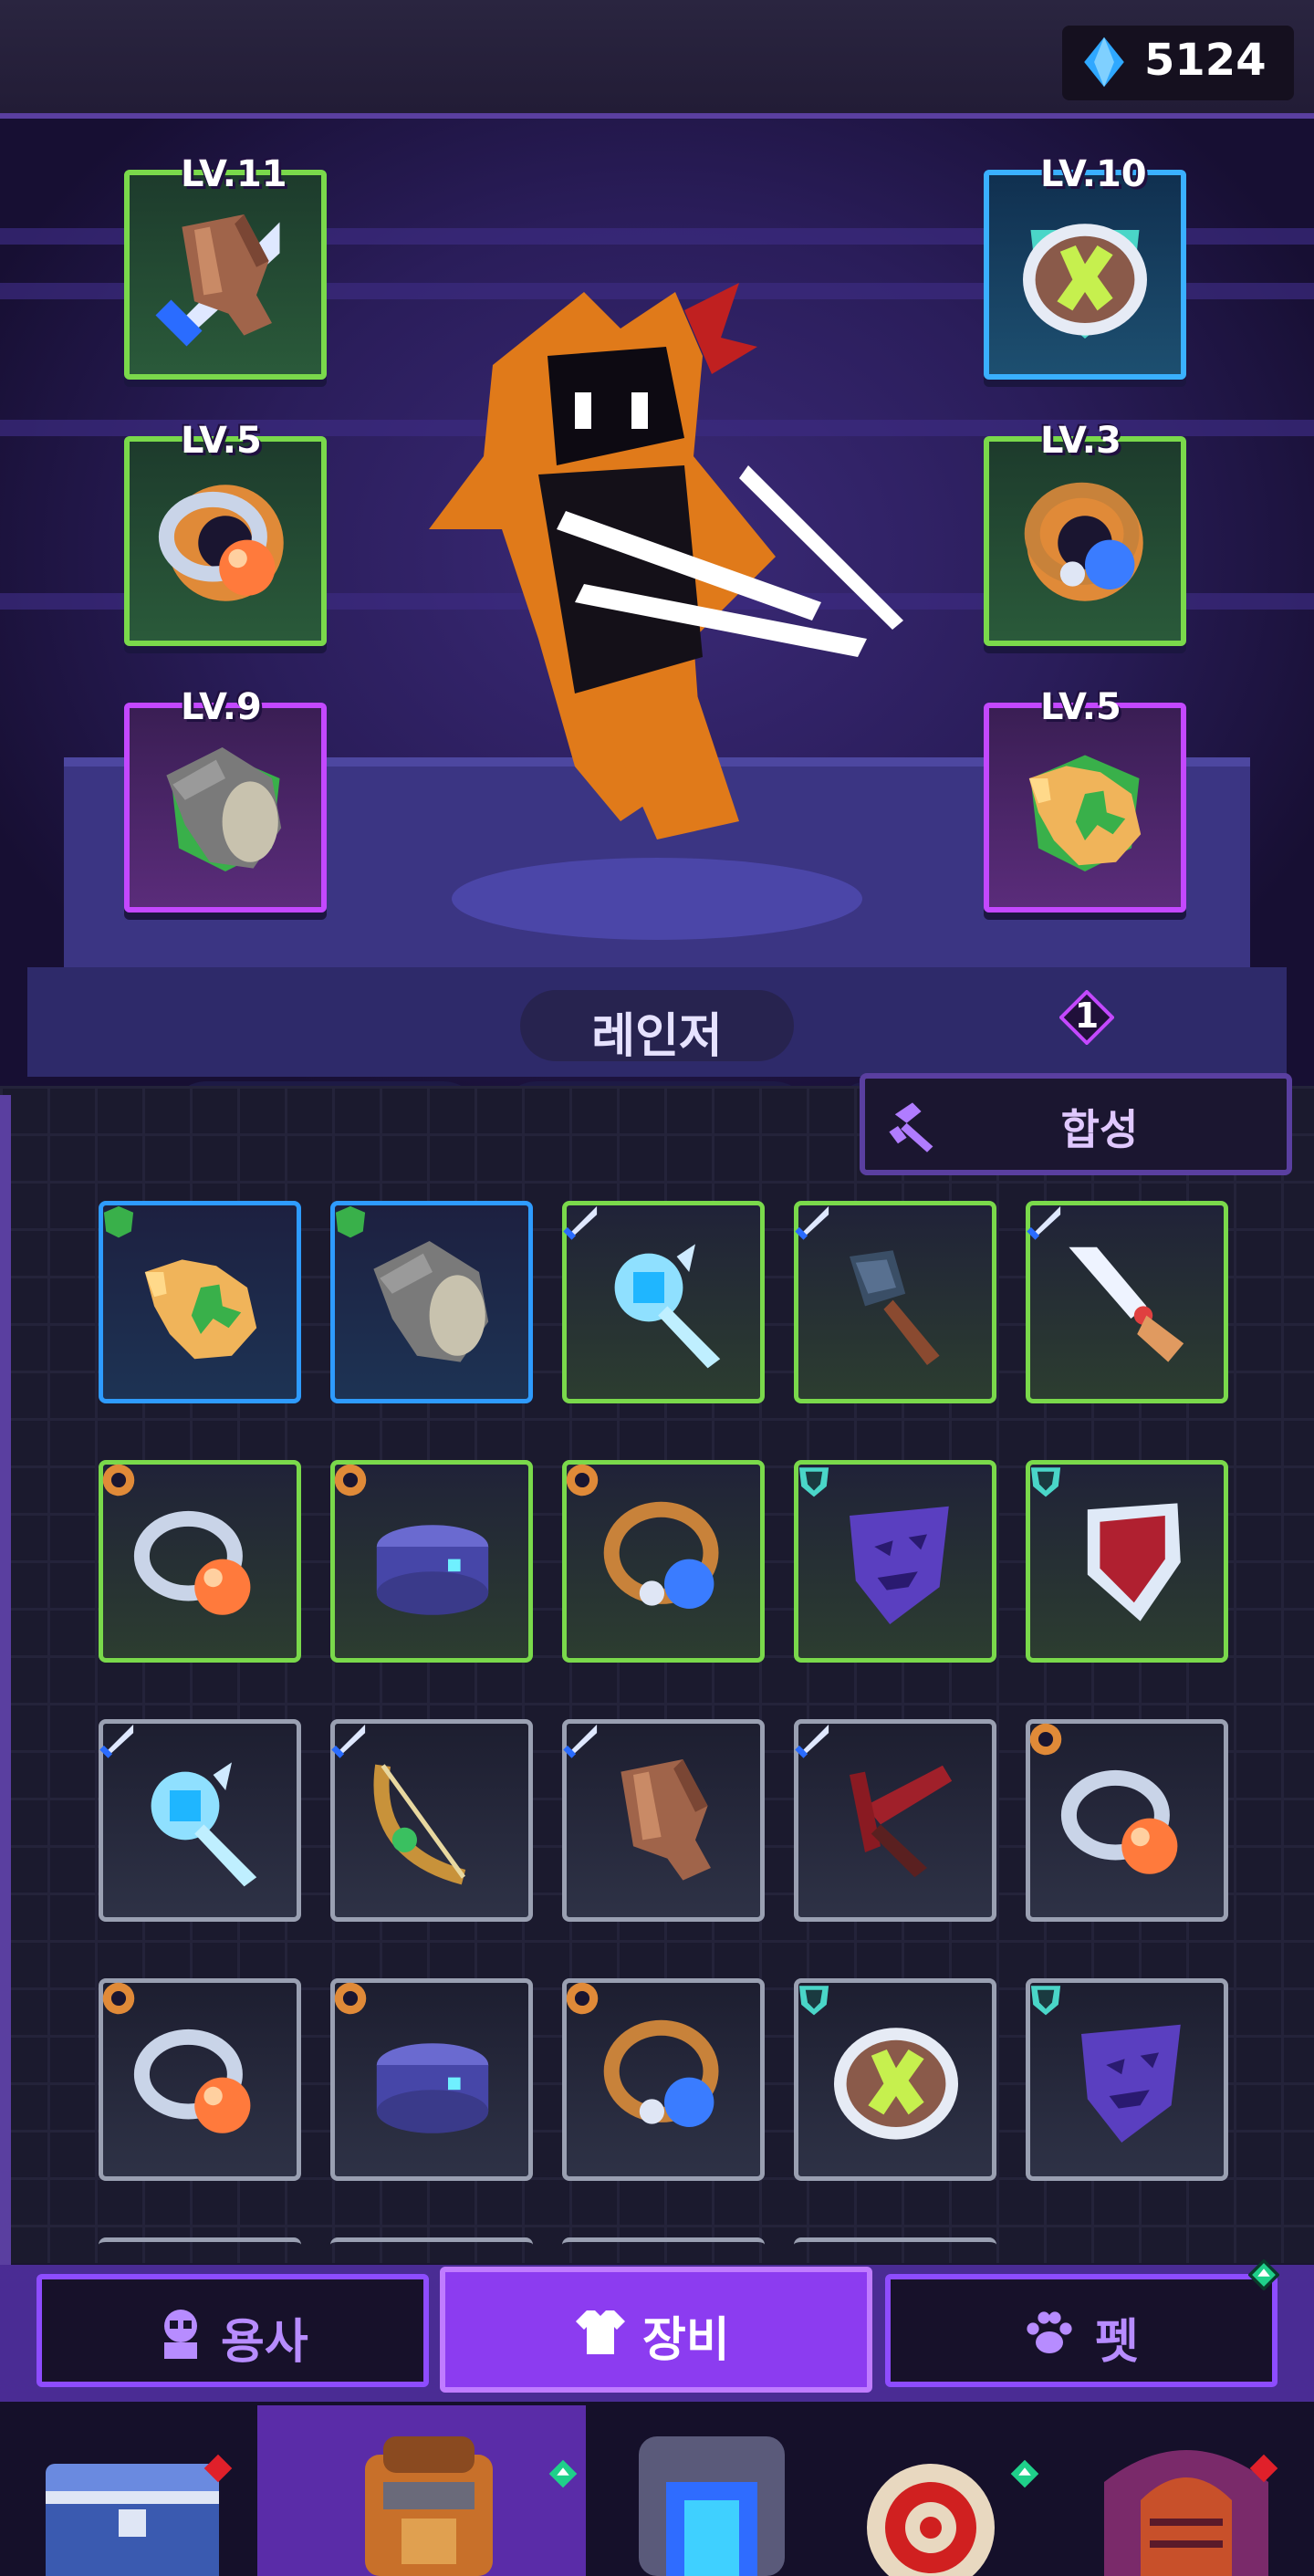 Image resolution: width=1314 pixels, height=2576 pixels. I want to click on equip-level: LV.10, so click(1093, 174).